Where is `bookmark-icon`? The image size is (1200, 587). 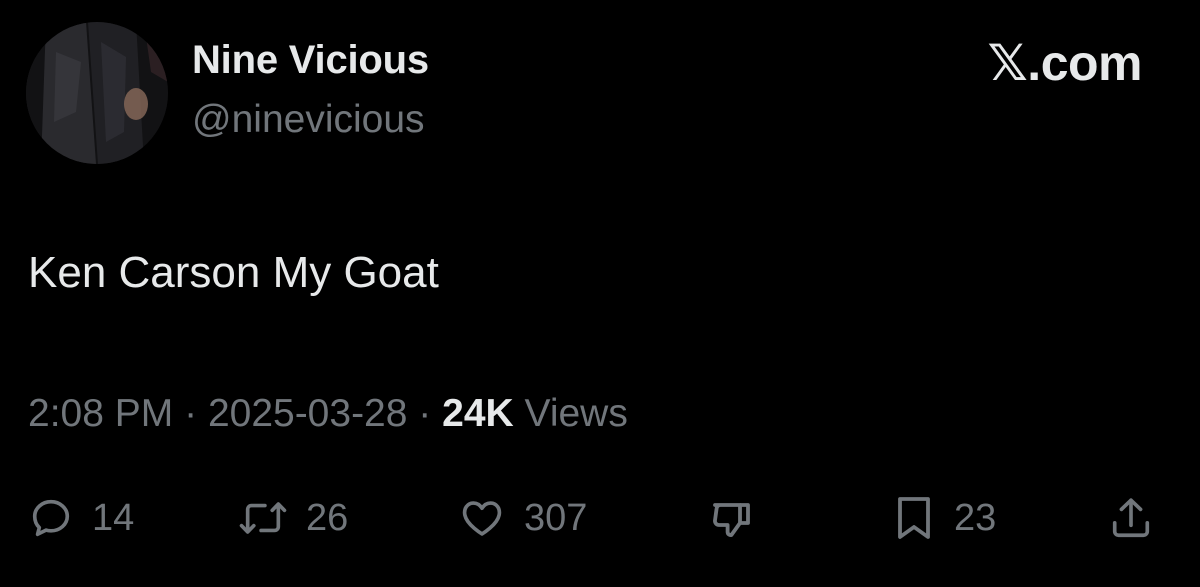
bookmark-icon is located at coordinates (914, 518).